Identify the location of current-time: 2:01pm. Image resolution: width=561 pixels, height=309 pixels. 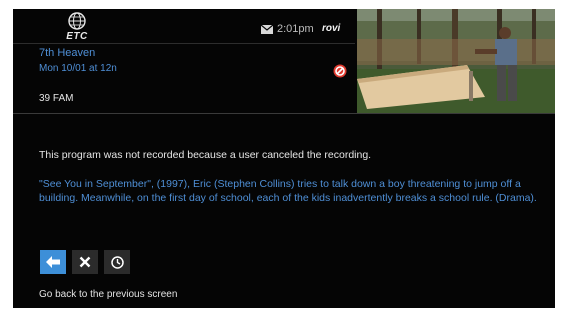
(295, 29).